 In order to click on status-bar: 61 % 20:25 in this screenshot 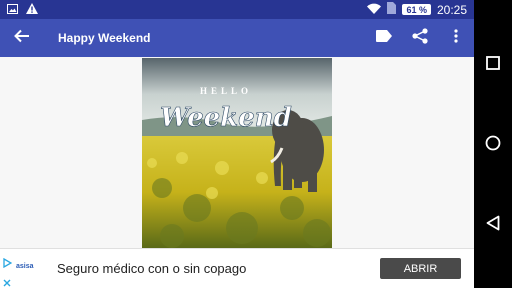, I will do `click(237, 9)`.